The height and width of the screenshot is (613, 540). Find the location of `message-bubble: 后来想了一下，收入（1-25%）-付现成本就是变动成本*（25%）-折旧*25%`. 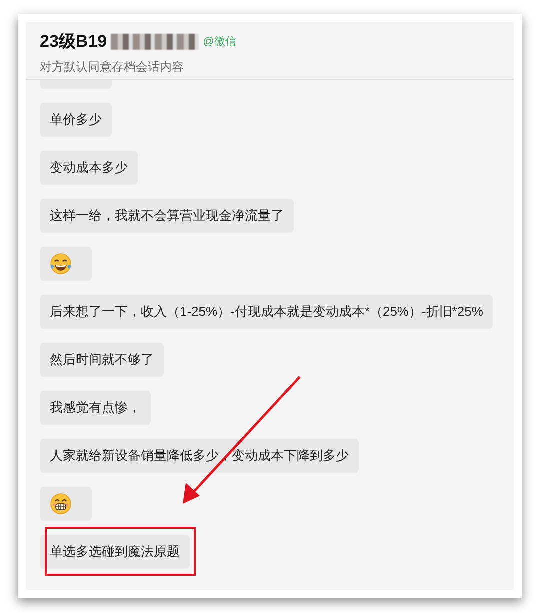

message-bubble: 后来想了一下，收入（1-25%）-付现成本就是变动成本*（25%）-折旧*25% is located at coordinates (267, 312).